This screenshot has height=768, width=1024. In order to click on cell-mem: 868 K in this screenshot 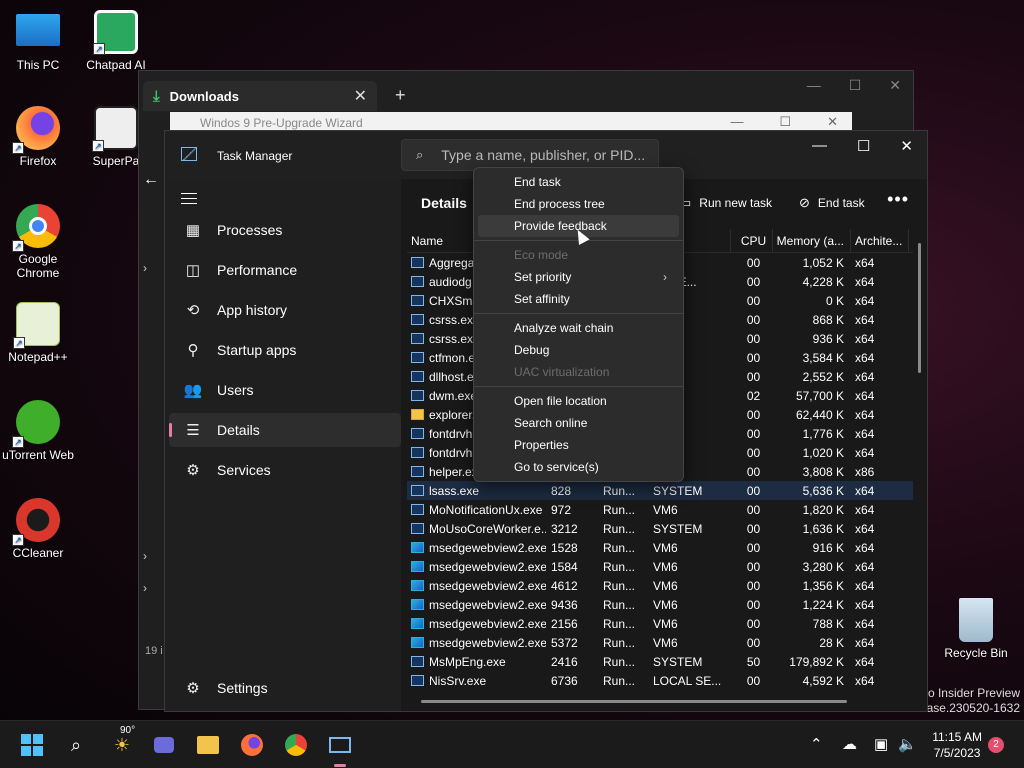, I will do `click(828, 319)`.